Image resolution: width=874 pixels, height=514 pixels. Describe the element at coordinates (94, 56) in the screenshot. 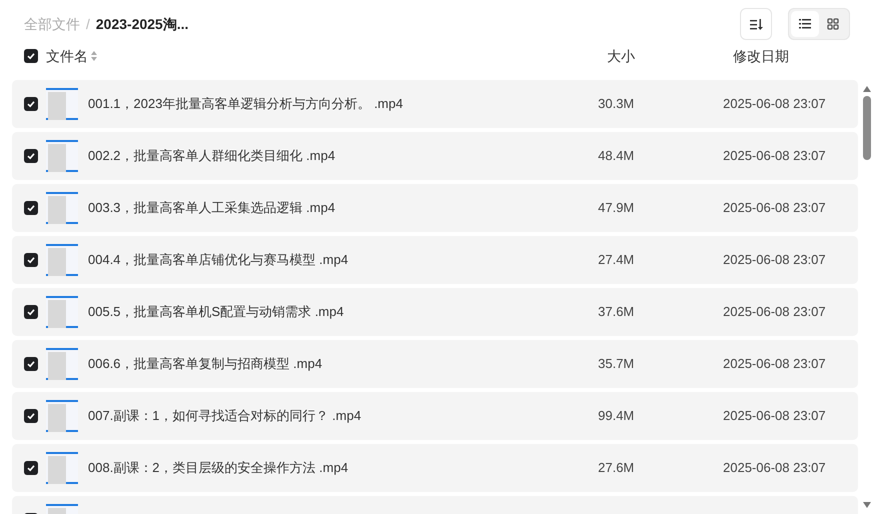

I see `sort-arrows-icon` at that location.